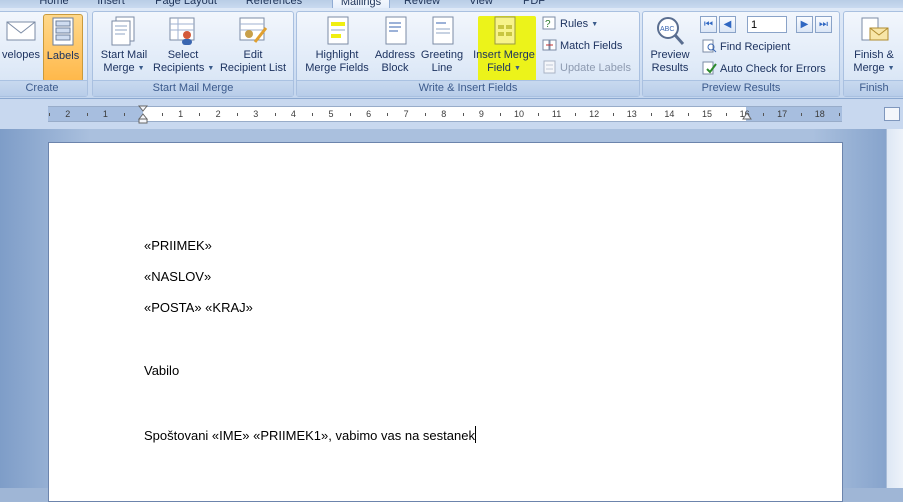 The width and height of the screenshot is (903, 502). I want to click on merge-field-posta-kraj: «POSTA» «KRAJ», so click(198, 307).